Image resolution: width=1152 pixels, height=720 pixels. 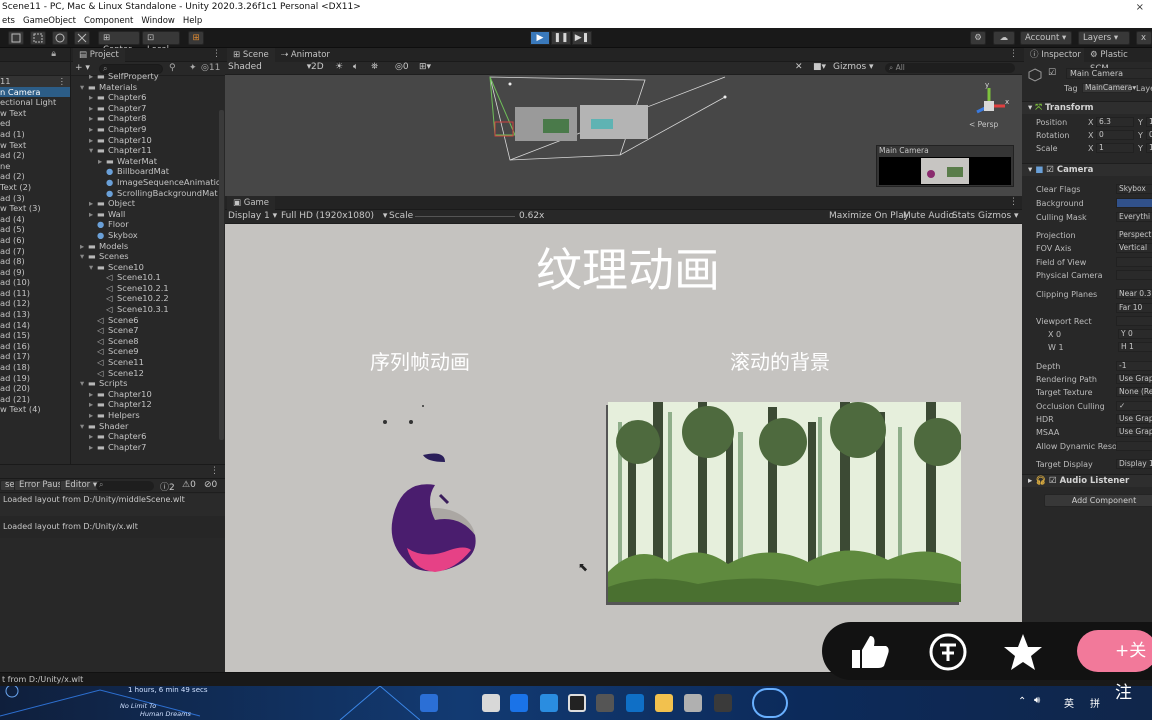 I want to click on coin-icon, so click(x=948, y=652).